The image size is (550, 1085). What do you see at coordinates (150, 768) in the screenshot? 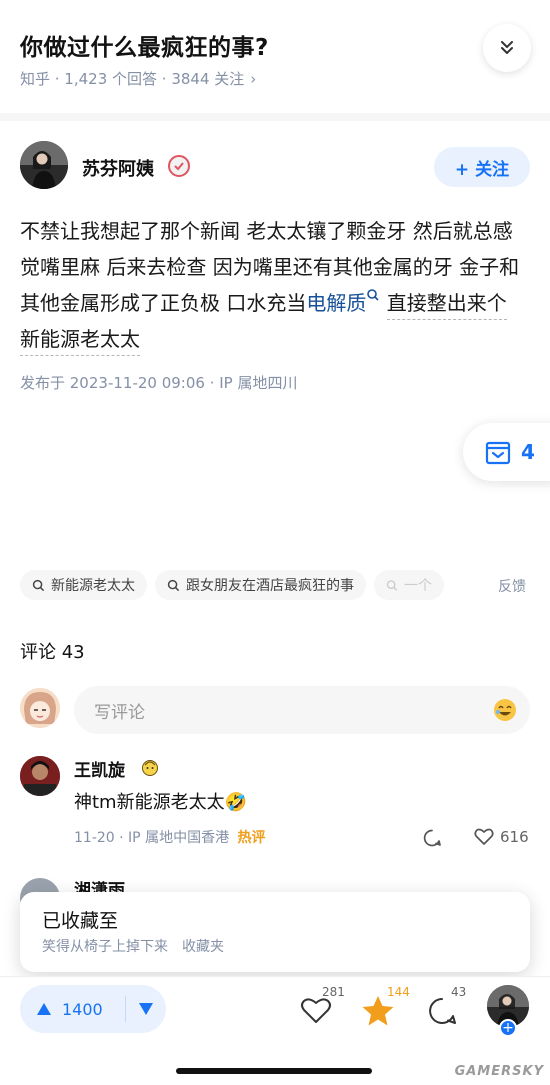
I see `user-badge-icon` at bounding box center [150, 768].